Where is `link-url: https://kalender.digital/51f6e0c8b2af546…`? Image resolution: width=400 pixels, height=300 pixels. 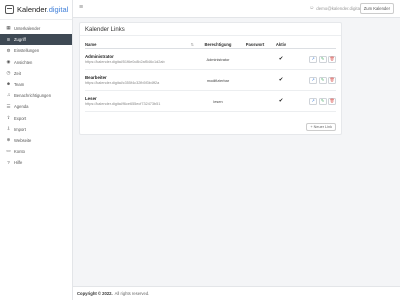
link-url: https://kalender.digital/51f6e0c8b2af546… is located at coordinates (125, 62).